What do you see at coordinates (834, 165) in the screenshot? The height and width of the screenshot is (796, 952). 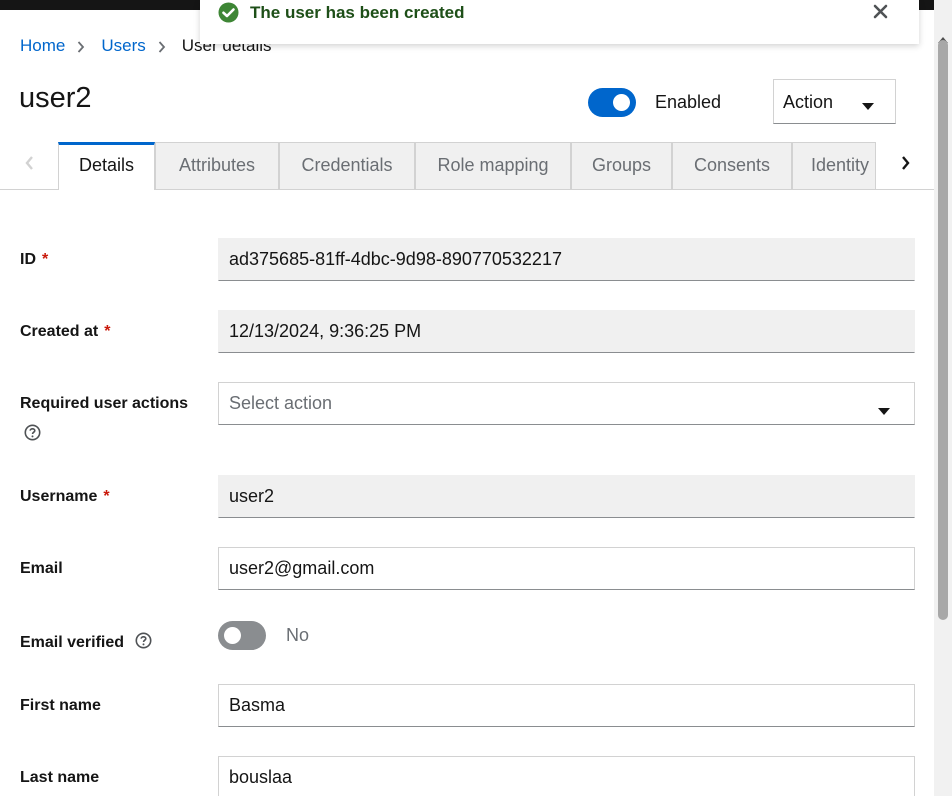 I see `tab-identity: Identity` at bounding box center [834, 165].